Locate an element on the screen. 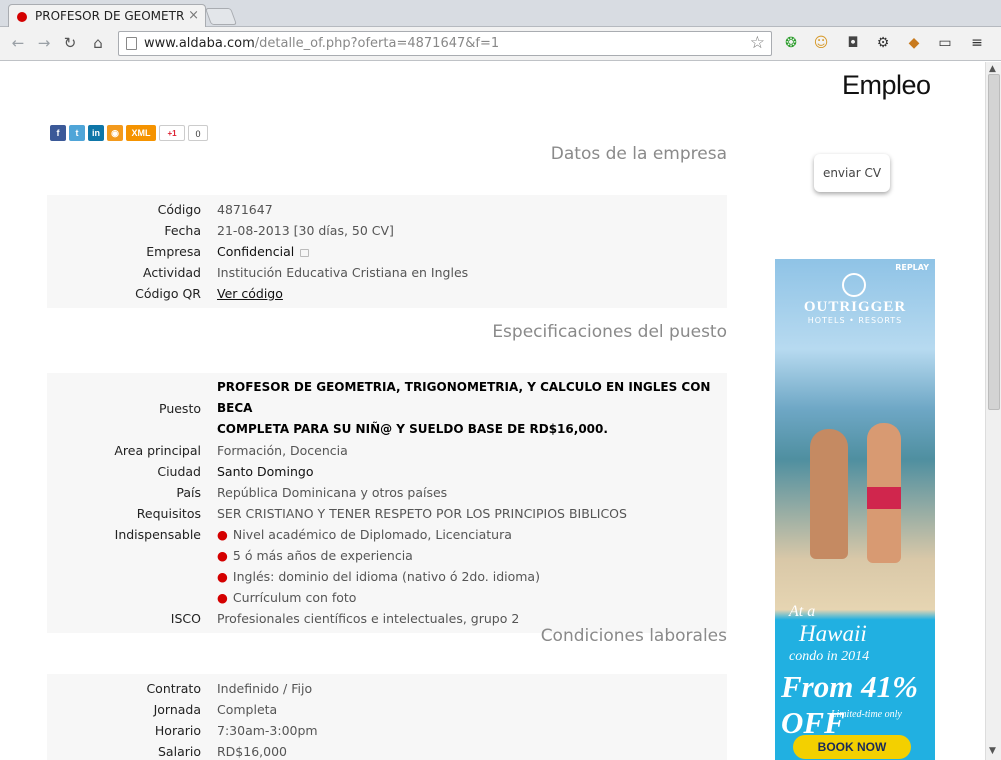 The height and width of the screenshot is (760, 1001). row-value: República Dominicana y otros países is located at coordinates (332, 492).